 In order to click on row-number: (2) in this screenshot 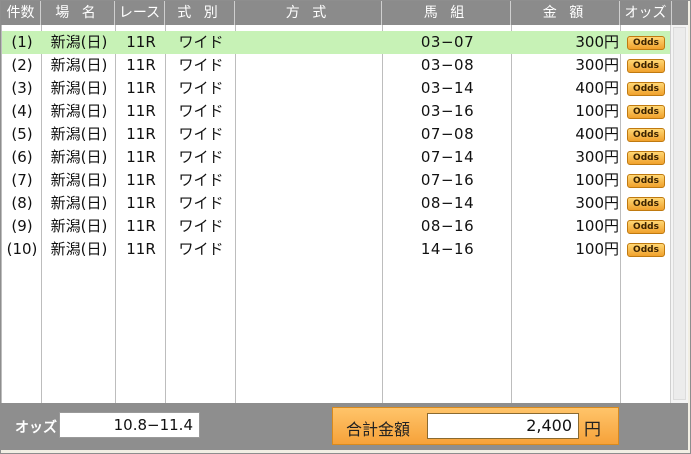, I will do `click(22, 65)`.